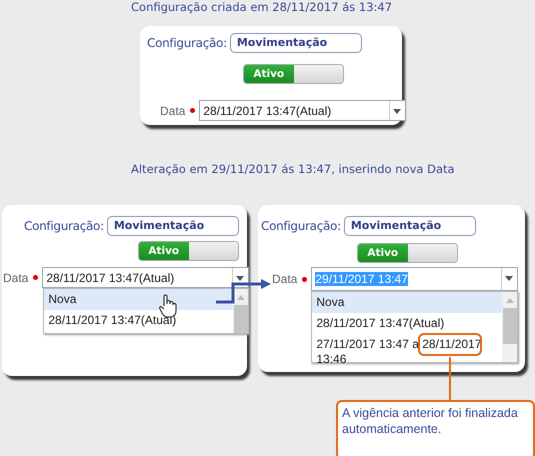 The width and height of the screenshot is (535, 456). I want to click on section-title: Configuração criada em 28/11/2017 ás 13:47, so click(261, 7).